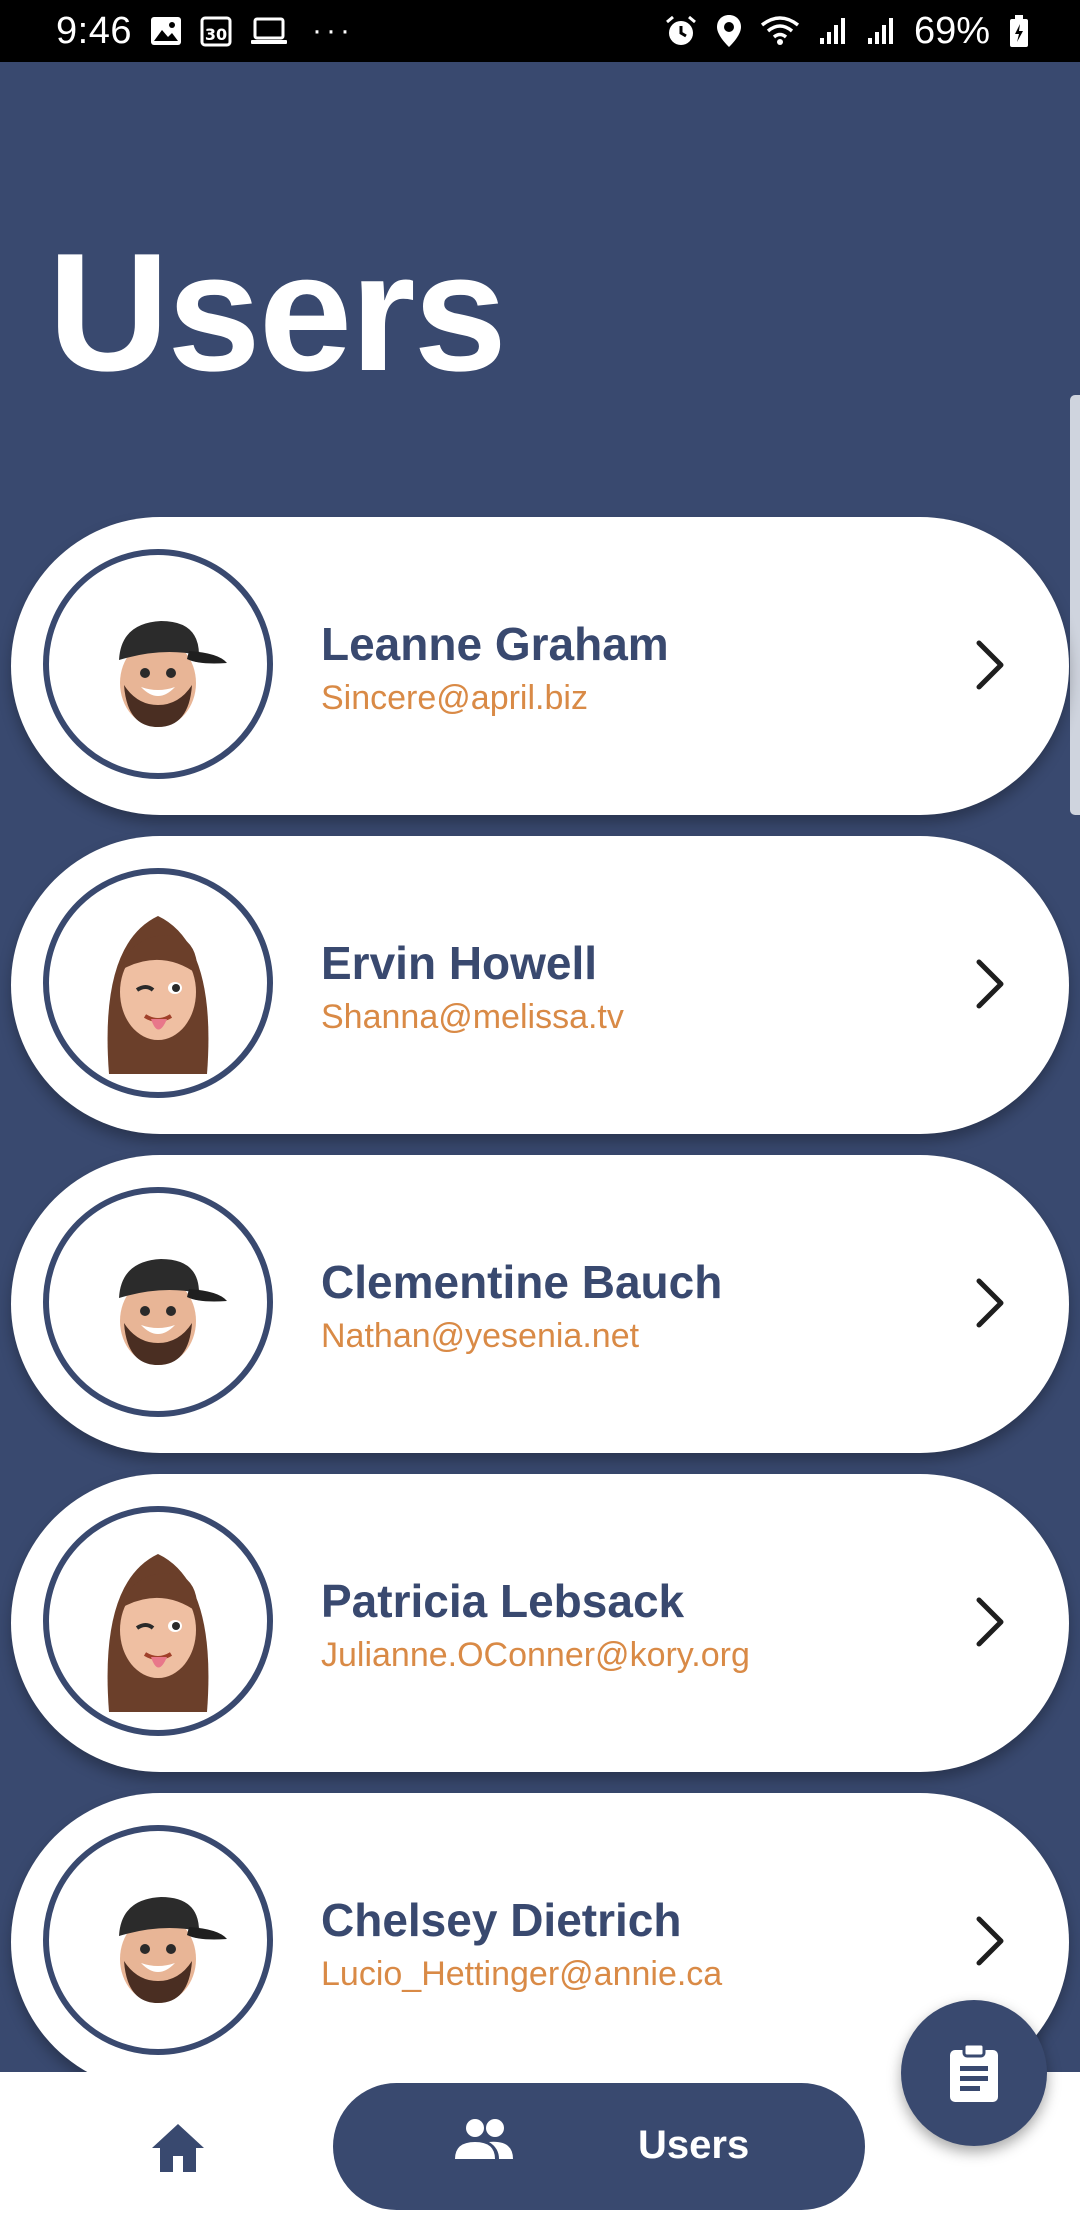  I want to click on laptop-icon, so click(269, 31).